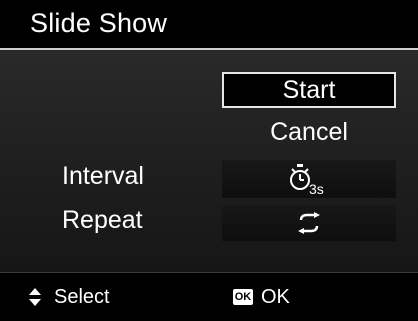 Image resolution: width=418 pixels, height=321 pixels. I want to click on cancel-label: Cancel, so click(309, 131).